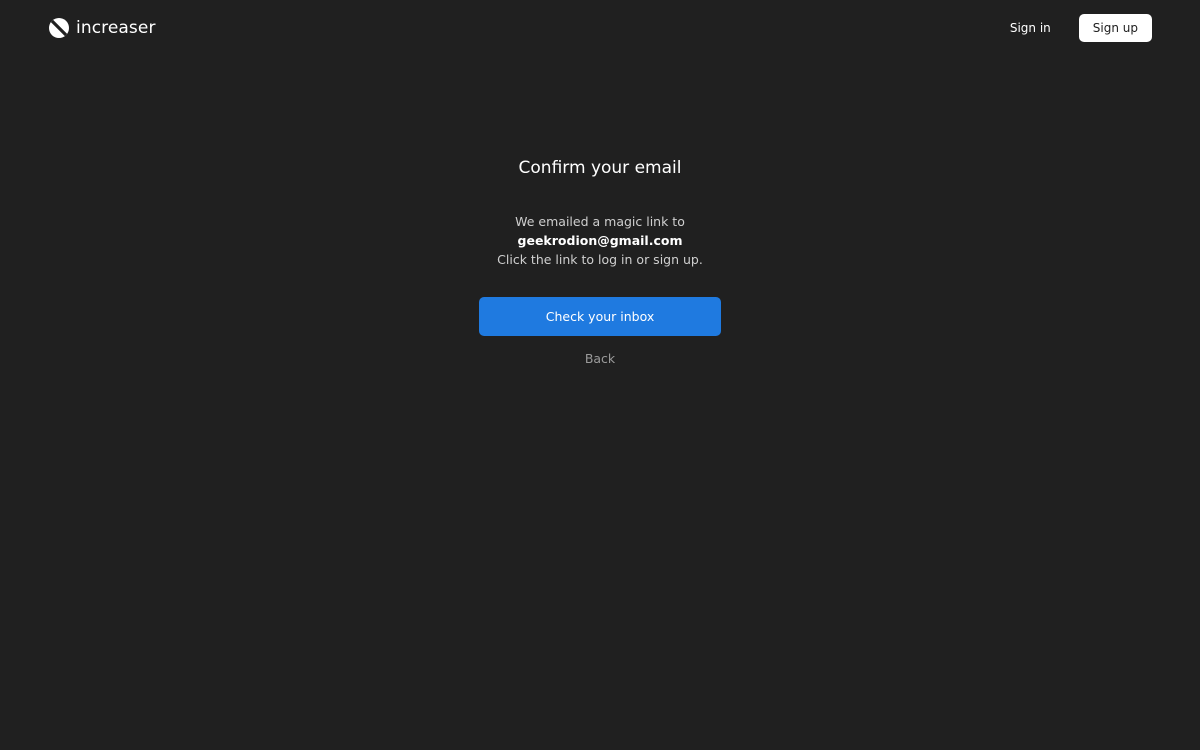 Image resolution: width=1200 pixels, height=750 pixels. I want to click on auth-actions: Sign in Sign up, so click(1081, 28).